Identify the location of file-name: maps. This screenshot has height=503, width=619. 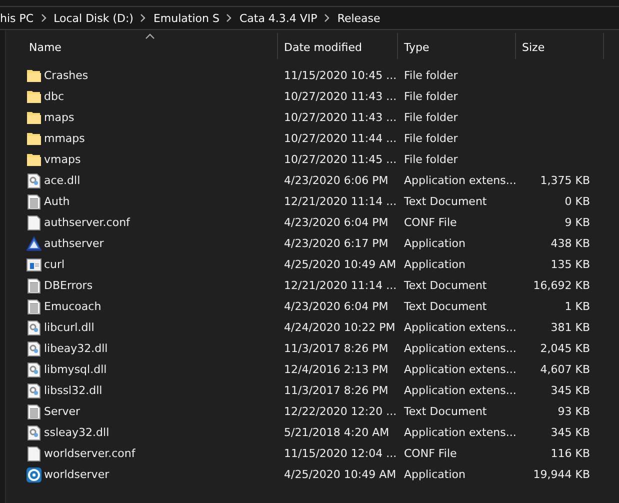
(59, 117).